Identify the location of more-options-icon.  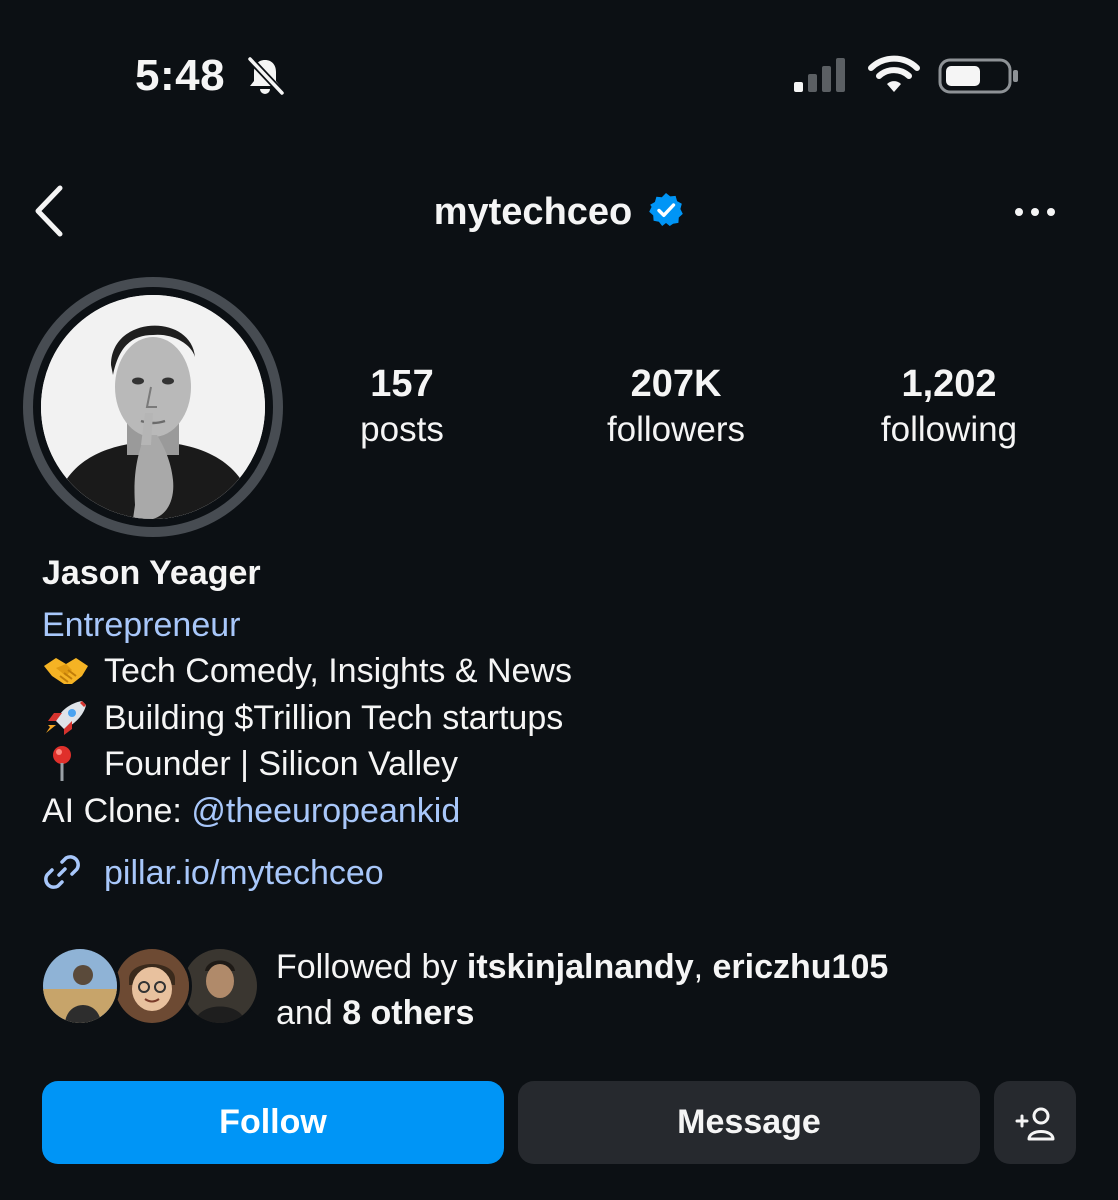
(1035, 212).